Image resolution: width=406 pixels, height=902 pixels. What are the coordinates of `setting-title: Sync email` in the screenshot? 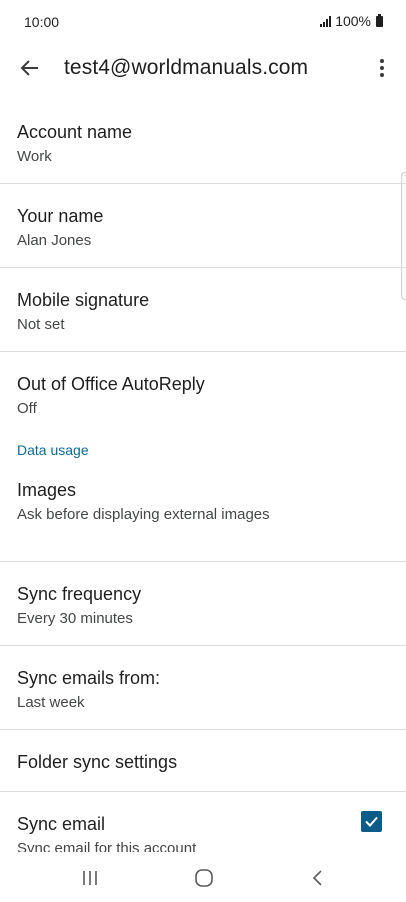 It's located at (61, 824).